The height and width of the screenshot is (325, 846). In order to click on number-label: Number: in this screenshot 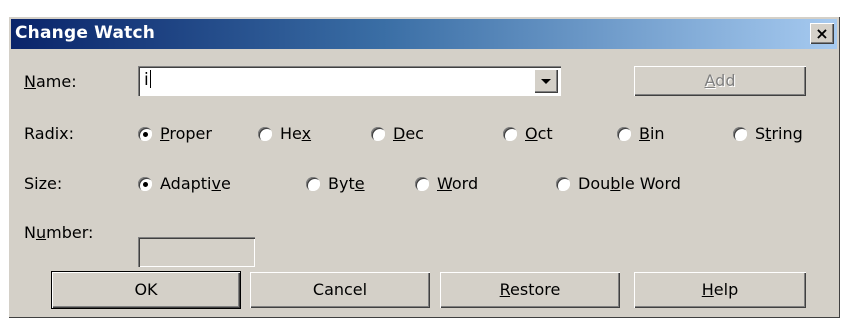, I will do `click(59, 232)`.